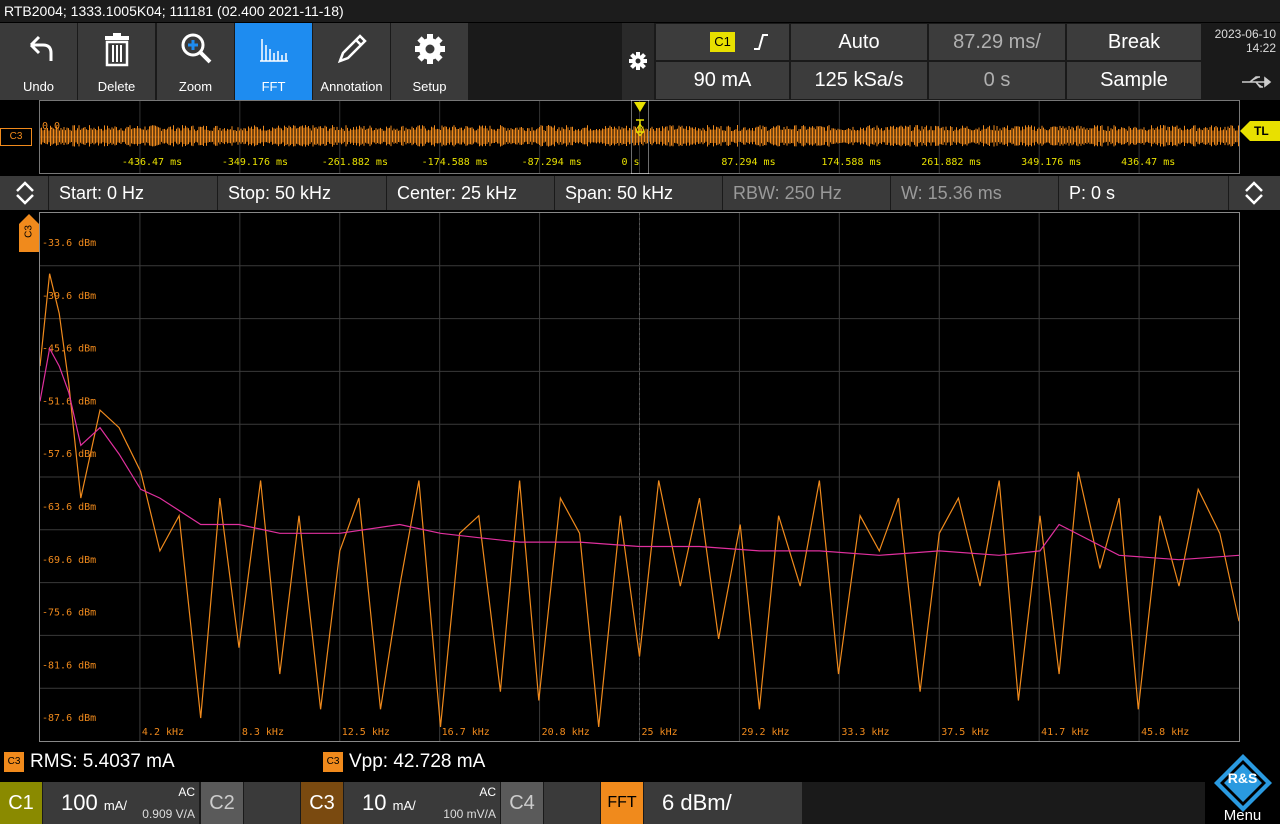  Describe the element at coordinates (1148, 162) in the screenshot. I see `overview-time-label: 436.47 ms` at that location.